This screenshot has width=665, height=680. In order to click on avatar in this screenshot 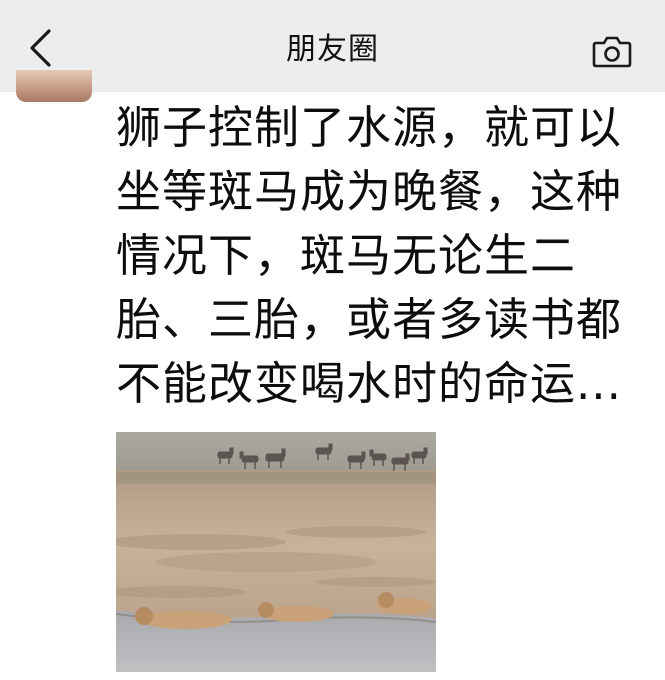, I will do `click(54, 86)`.